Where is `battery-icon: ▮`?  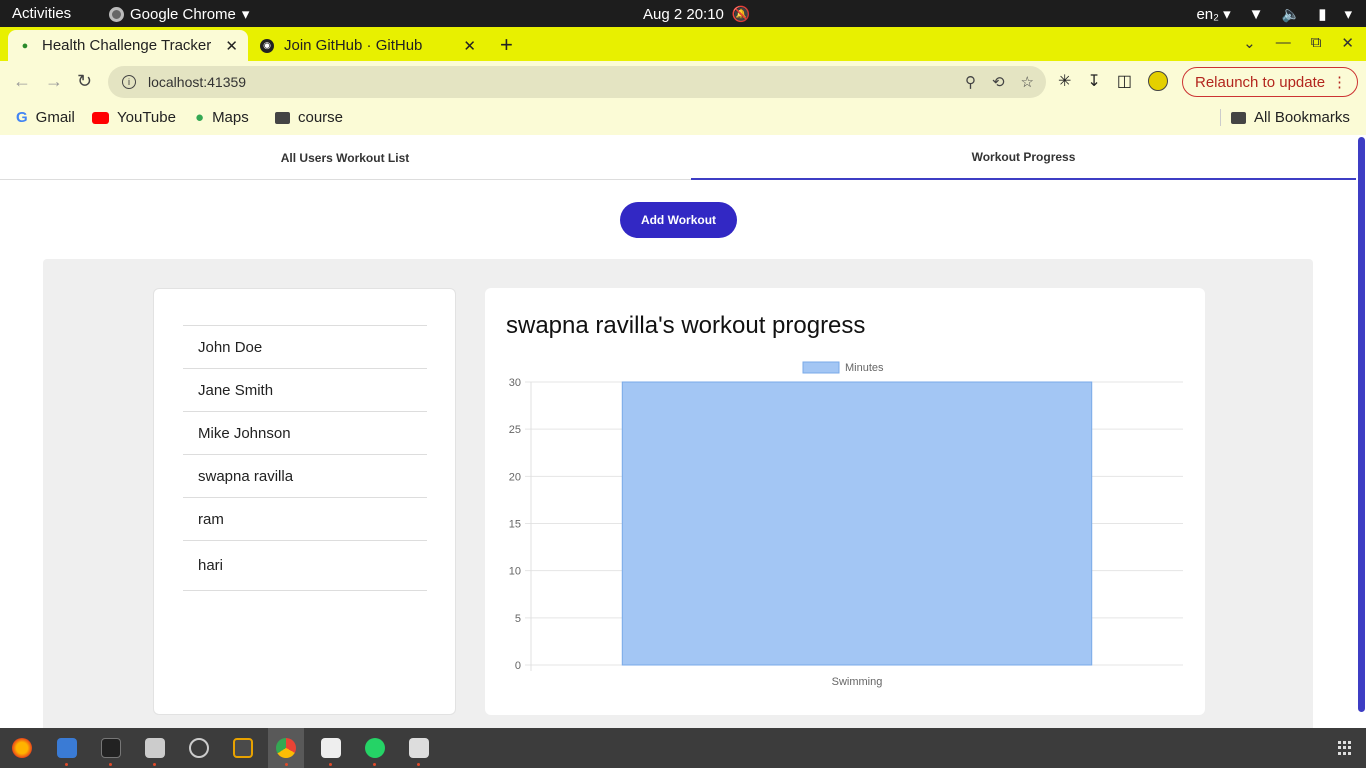 battery-icon: ▮ is located at coordinates (1322, 14).